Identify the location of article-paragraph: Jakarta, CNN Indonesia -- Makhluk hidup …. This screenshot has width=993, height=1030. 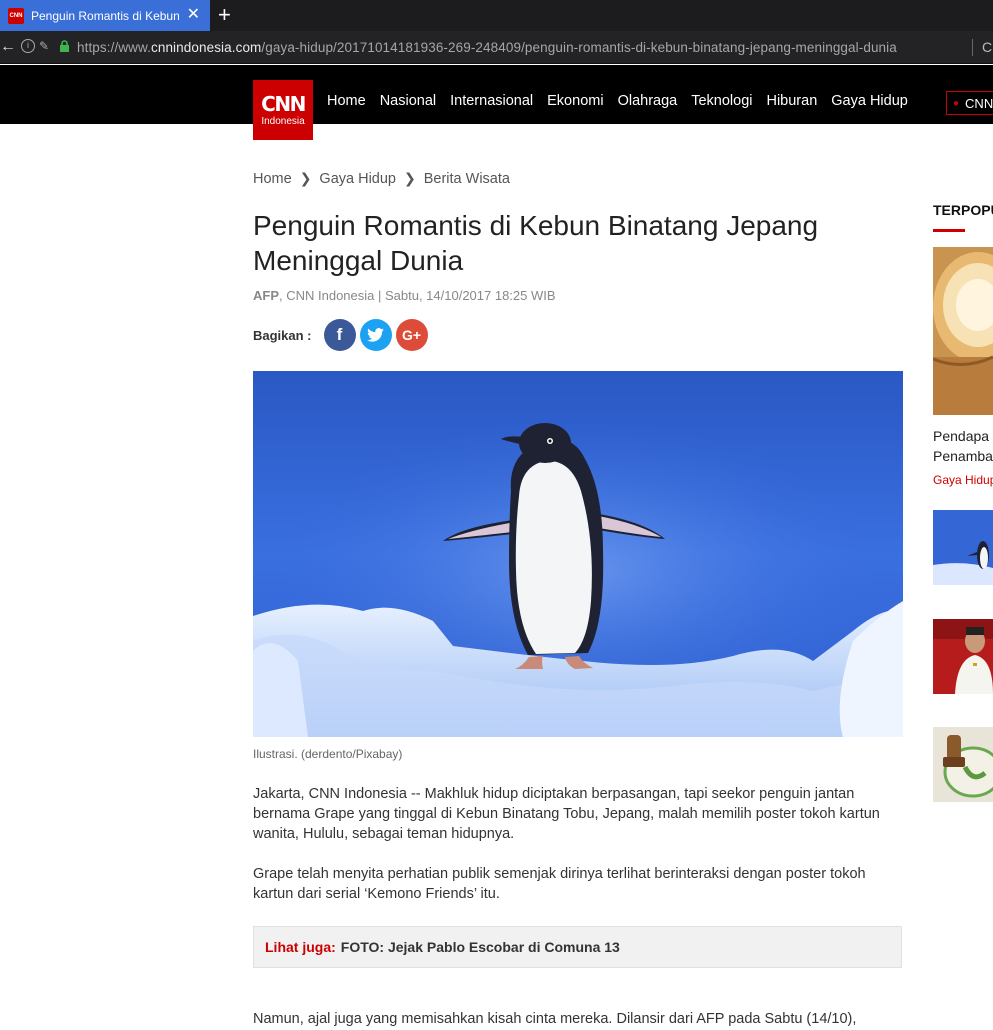
(566, 814).